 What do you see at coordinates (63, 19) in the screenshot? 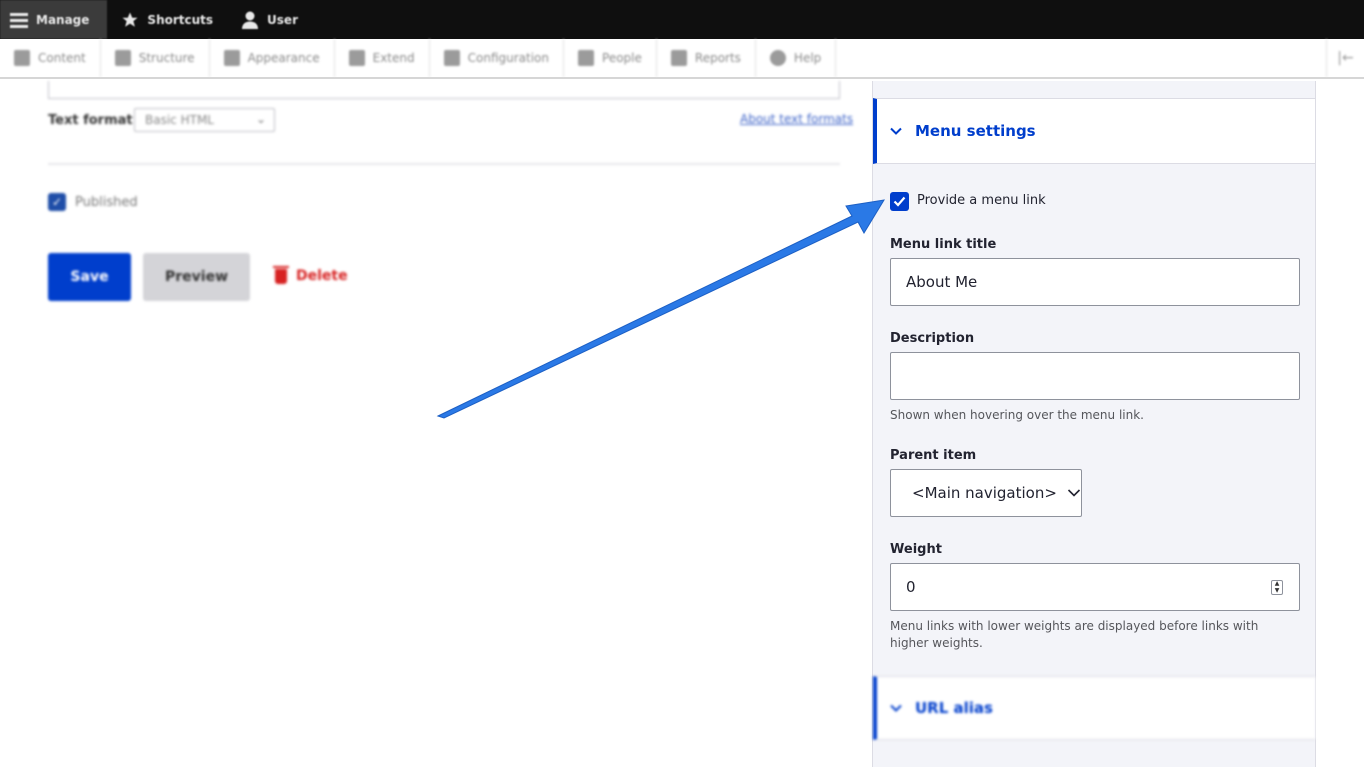
I see `toolbar-manage-label: Manage` at bounding box center [63, 19].